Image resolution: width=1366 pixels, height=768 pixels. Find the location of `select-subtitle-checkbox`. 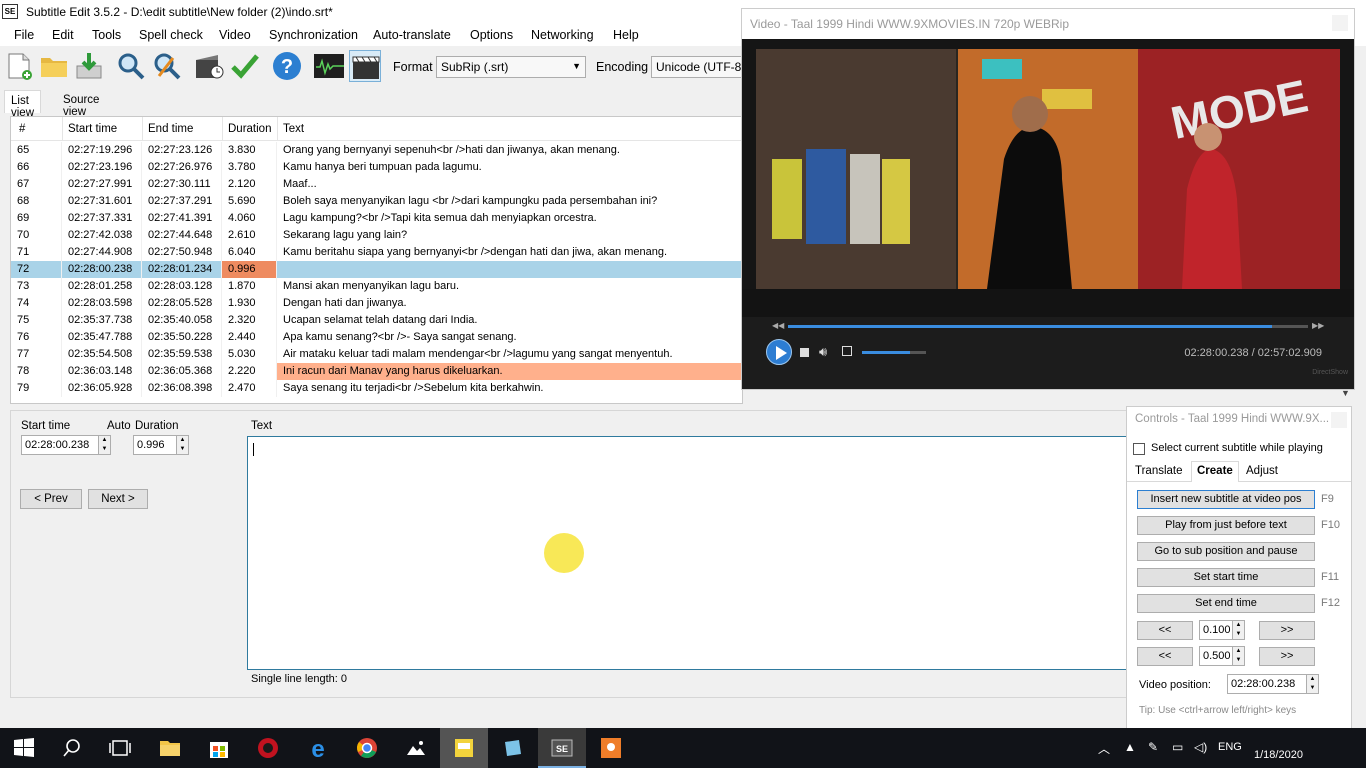

select-subtitle-checkbox is located at coordinates (1139, 449).